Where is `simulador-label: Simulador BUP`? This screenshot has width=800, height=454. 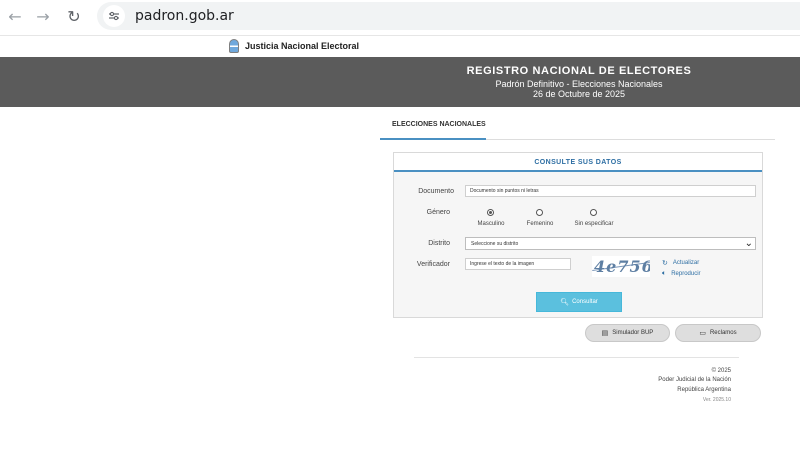
simulador-label: Simulador BUP is located at coordinates (633, 333).